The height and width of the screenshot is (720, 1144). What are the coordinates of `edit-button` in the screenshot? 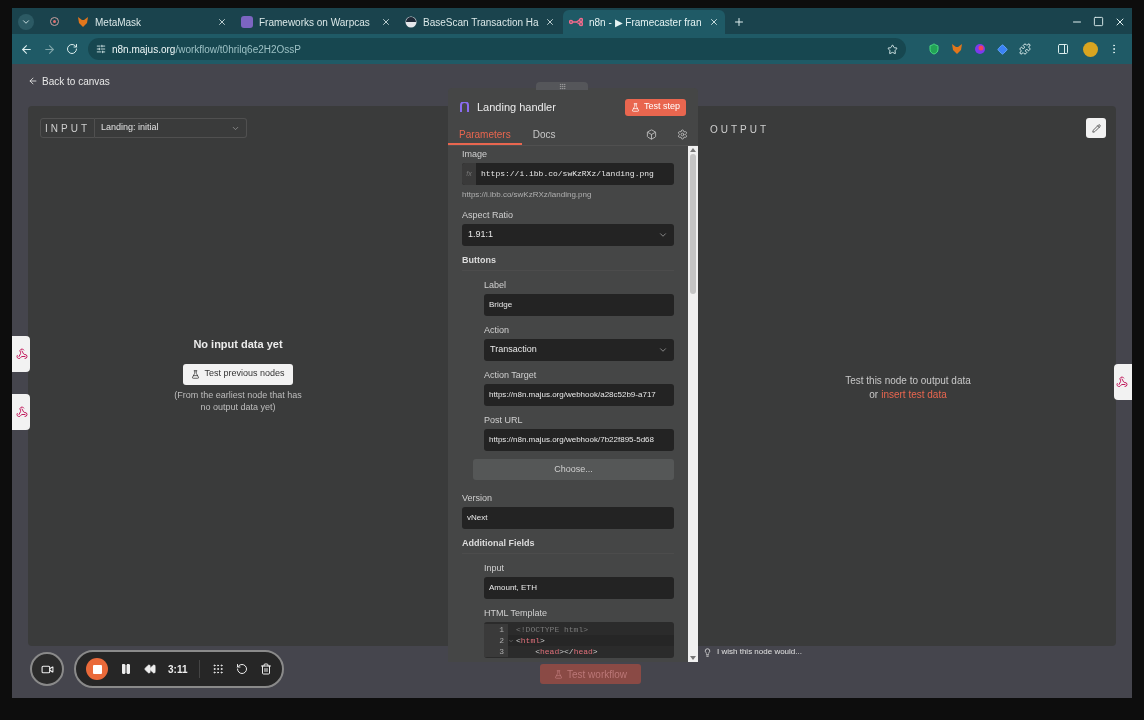 It's located at (1096, 128).